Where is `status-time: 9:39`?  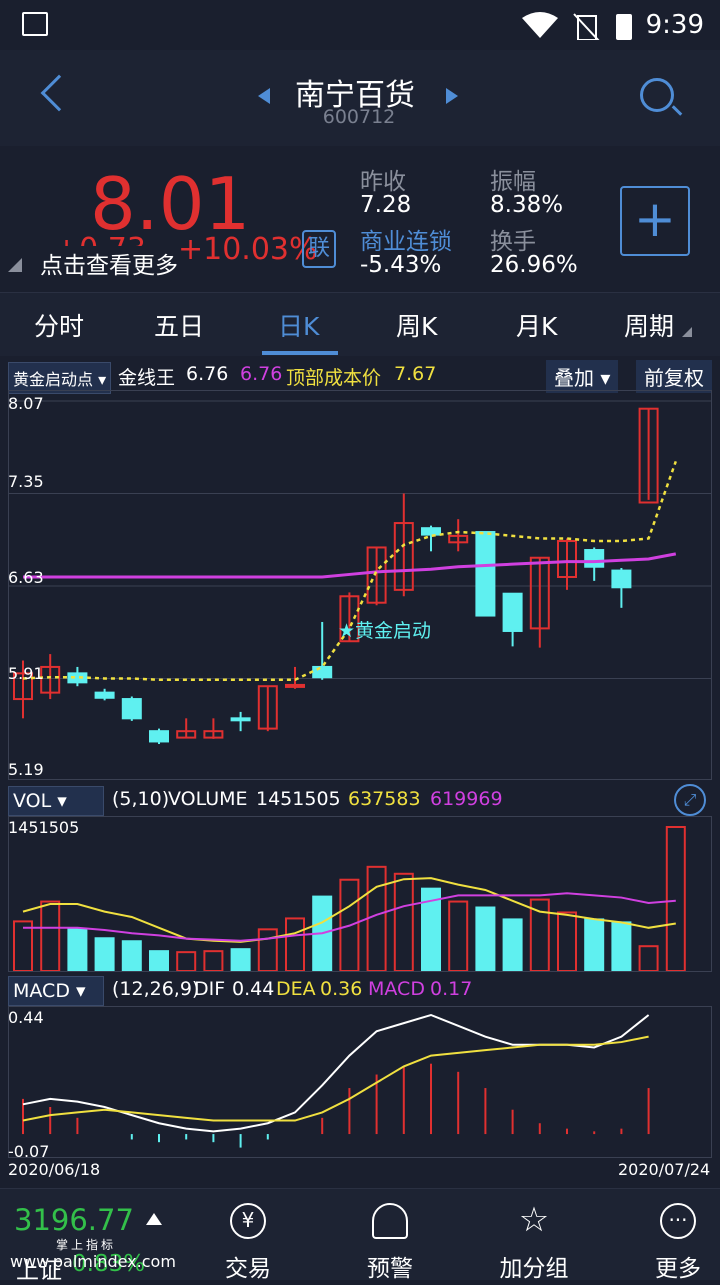 status-time: 9:39 is located at coordinates (674, 25).